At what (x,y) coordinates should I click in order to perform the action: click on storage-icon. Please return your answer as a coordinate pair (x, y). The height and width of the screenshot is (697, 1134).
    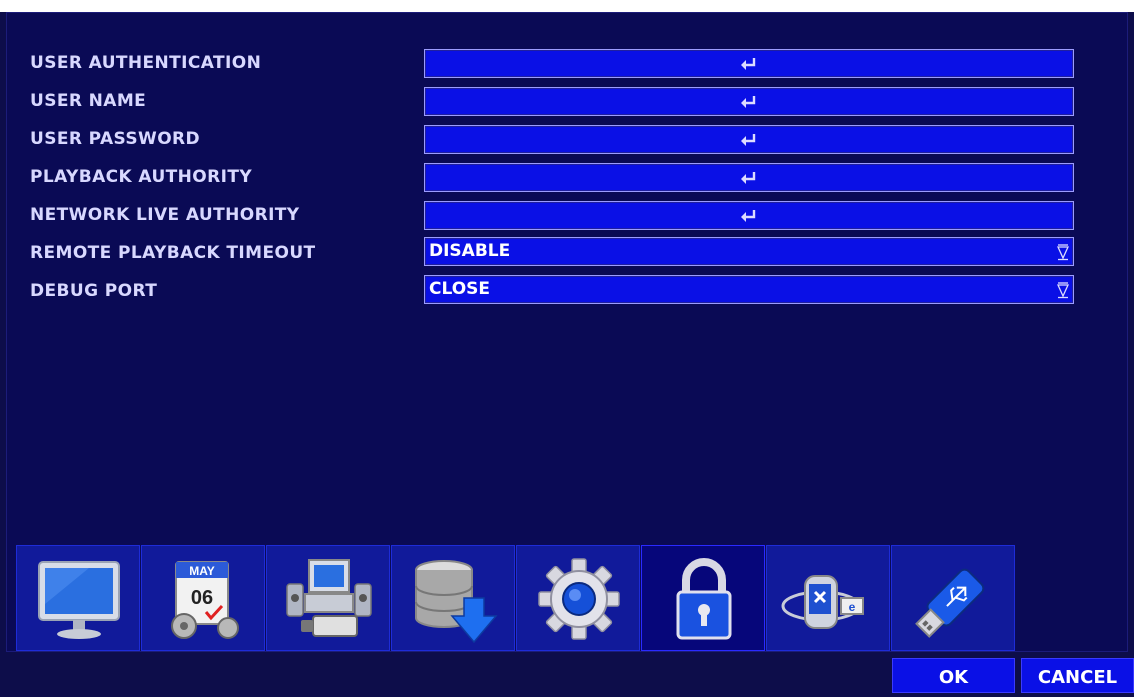
    Looking at the image, I should click on (456, 602).